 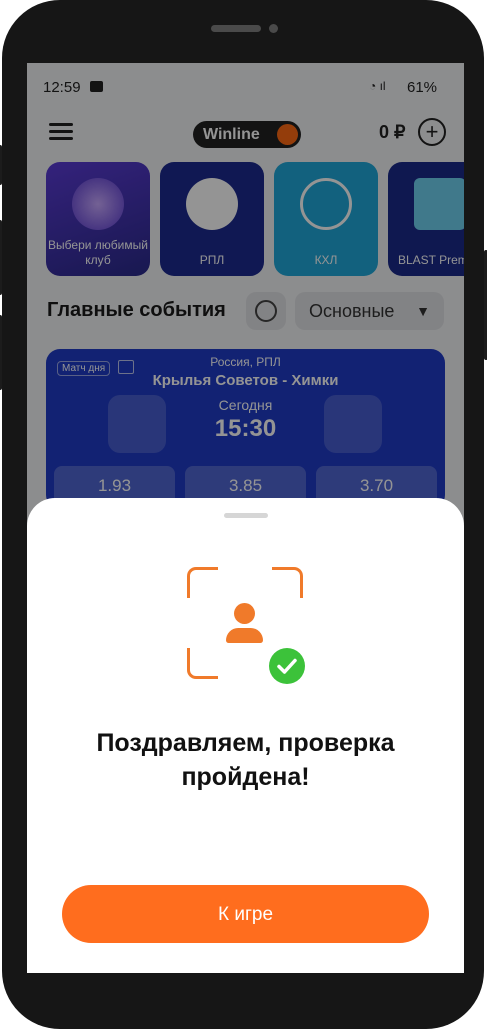 What do you see at coordinates (287, 666) in the screenshot?
I see `checkmark-icon` at bounding box center [287, 666].